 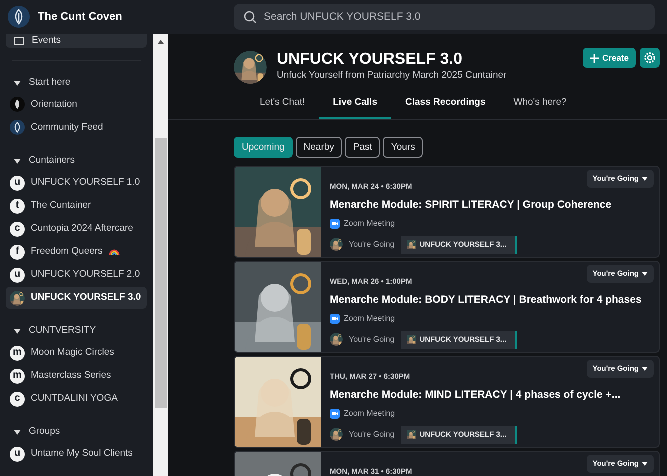 What do you see at coordinates (76, 183) in the screenshot?
I see `sidebar-item: u UNFUCK YOURSELF 1.0` at bounding box center [76, 183].